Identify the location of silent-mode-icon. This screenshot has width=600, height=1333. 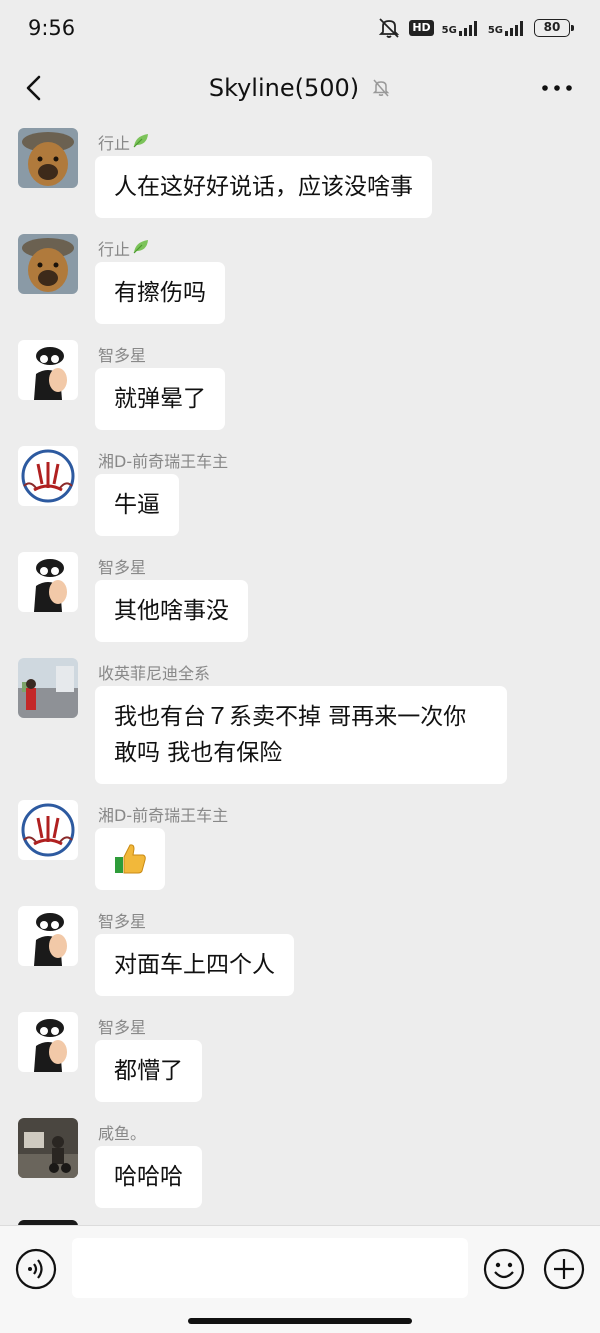
(389, 28).